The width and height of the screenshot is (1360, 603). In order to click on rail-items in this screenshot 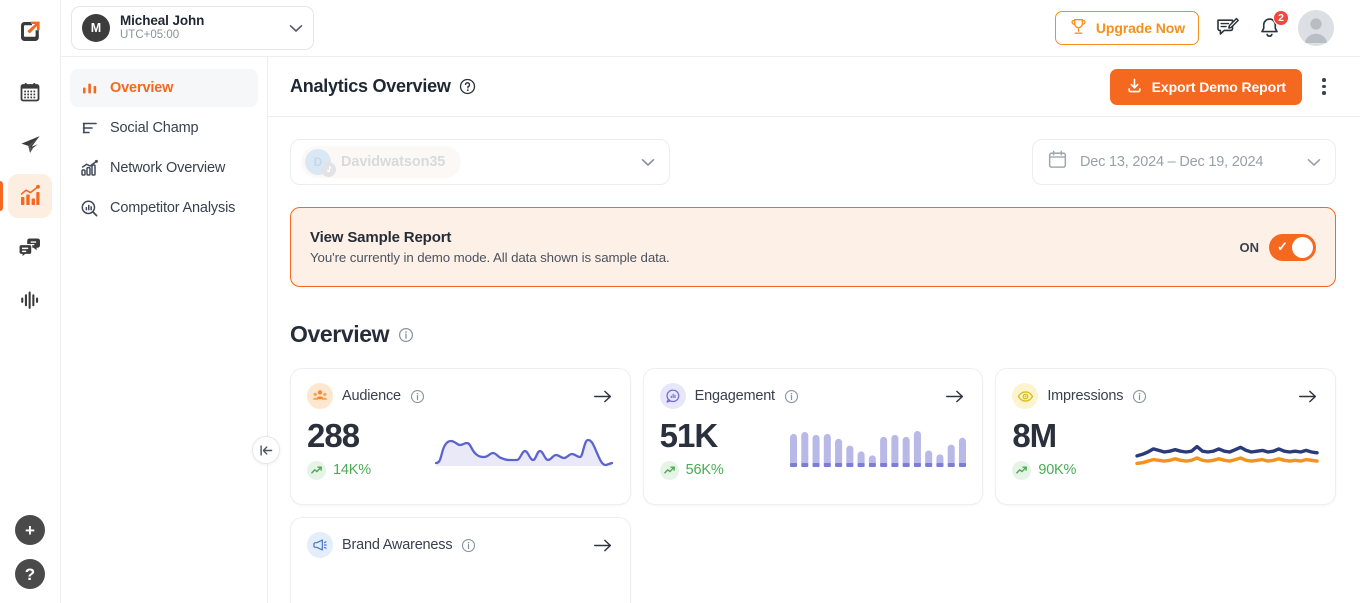, I will do `click(30, 196)`.